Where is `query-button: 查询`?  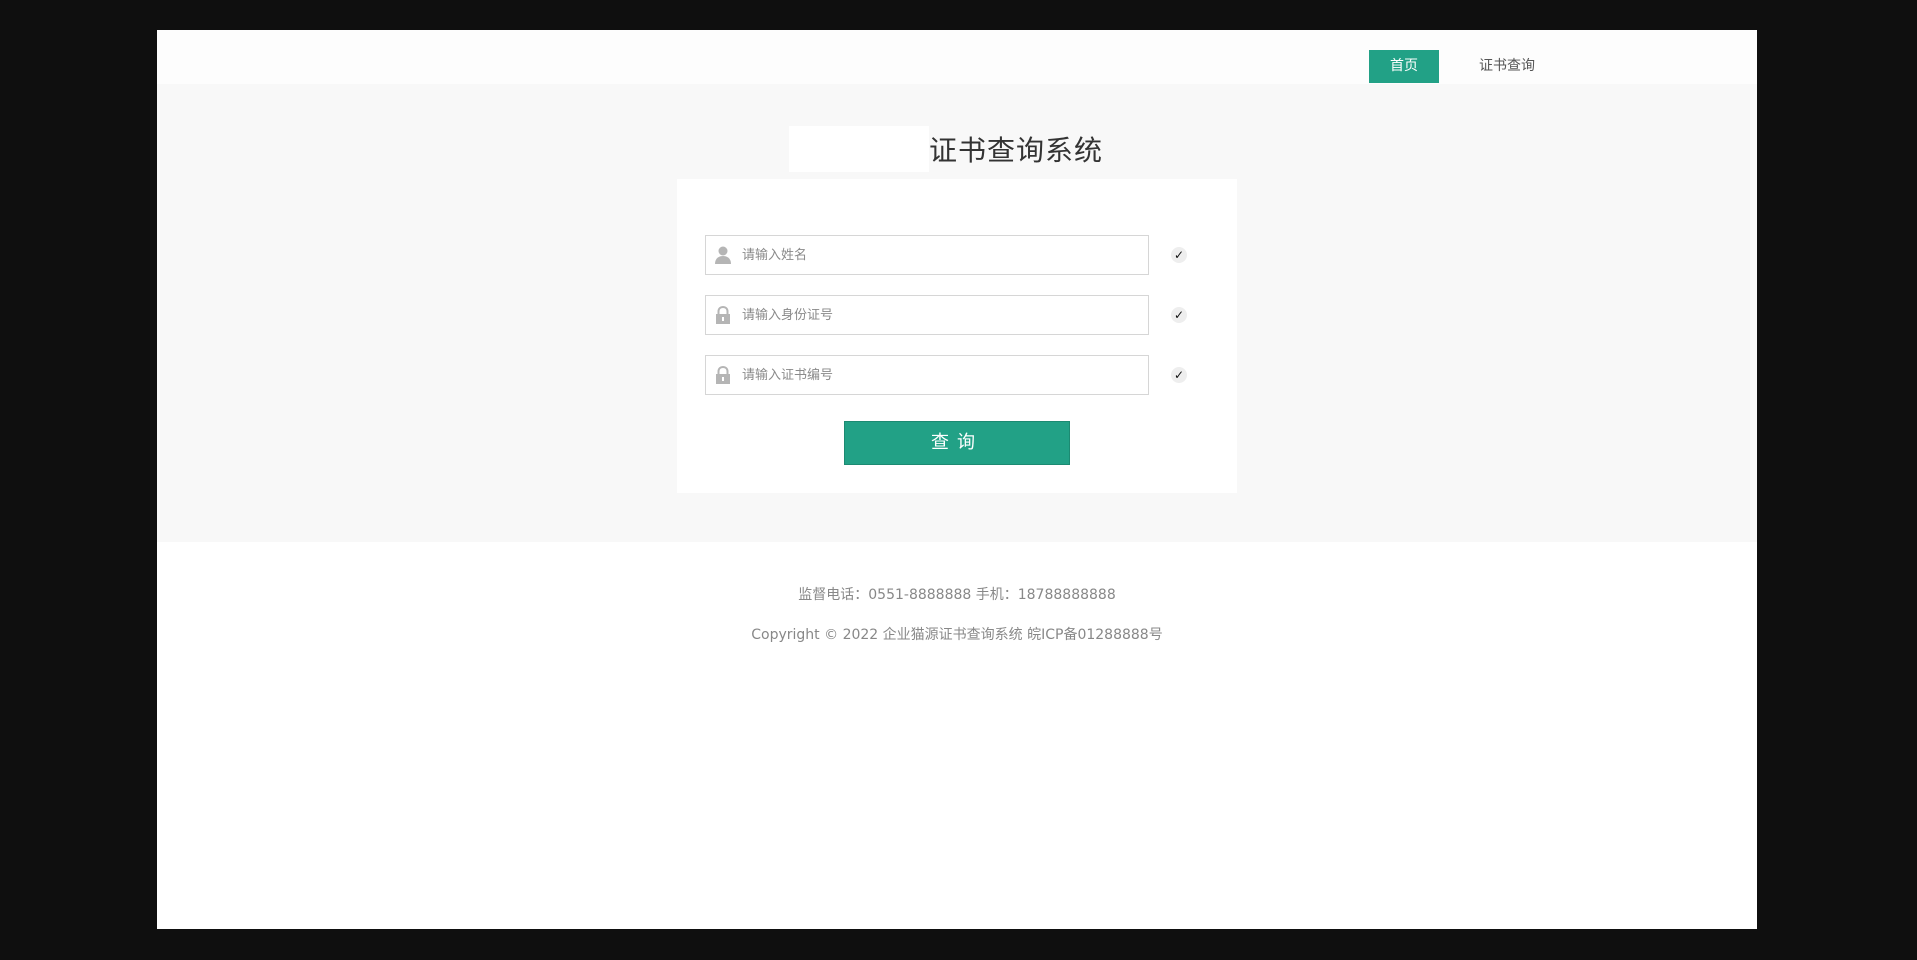 query-button: 查询 is located at coordinates (957, 443).